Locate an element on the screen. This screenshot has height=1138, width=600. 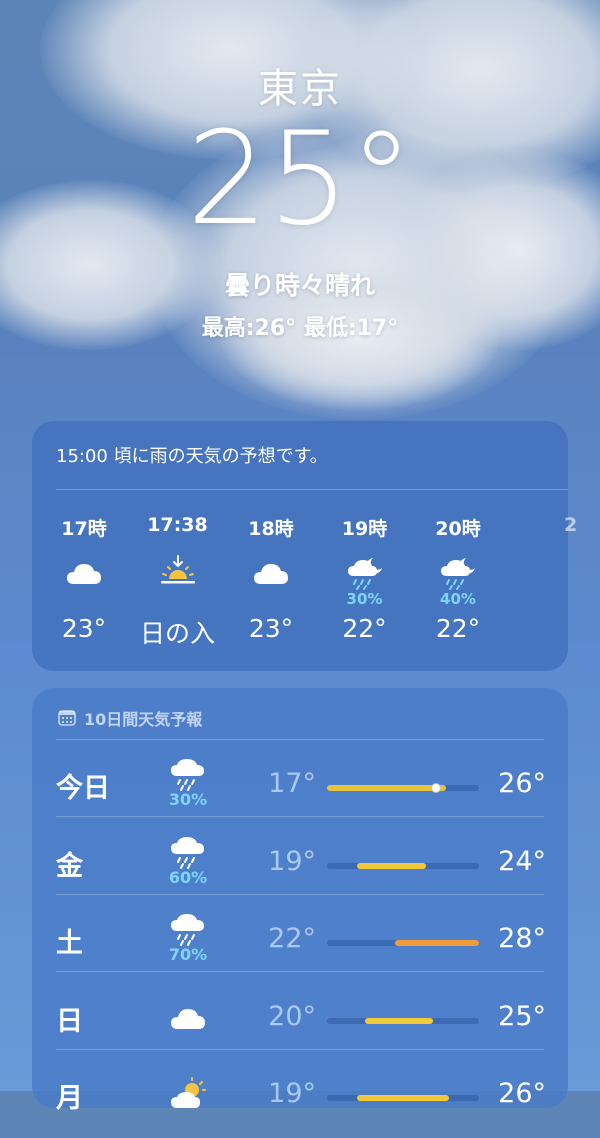
day-row: 月 19° 26° is located at coordinates (300, 1099).